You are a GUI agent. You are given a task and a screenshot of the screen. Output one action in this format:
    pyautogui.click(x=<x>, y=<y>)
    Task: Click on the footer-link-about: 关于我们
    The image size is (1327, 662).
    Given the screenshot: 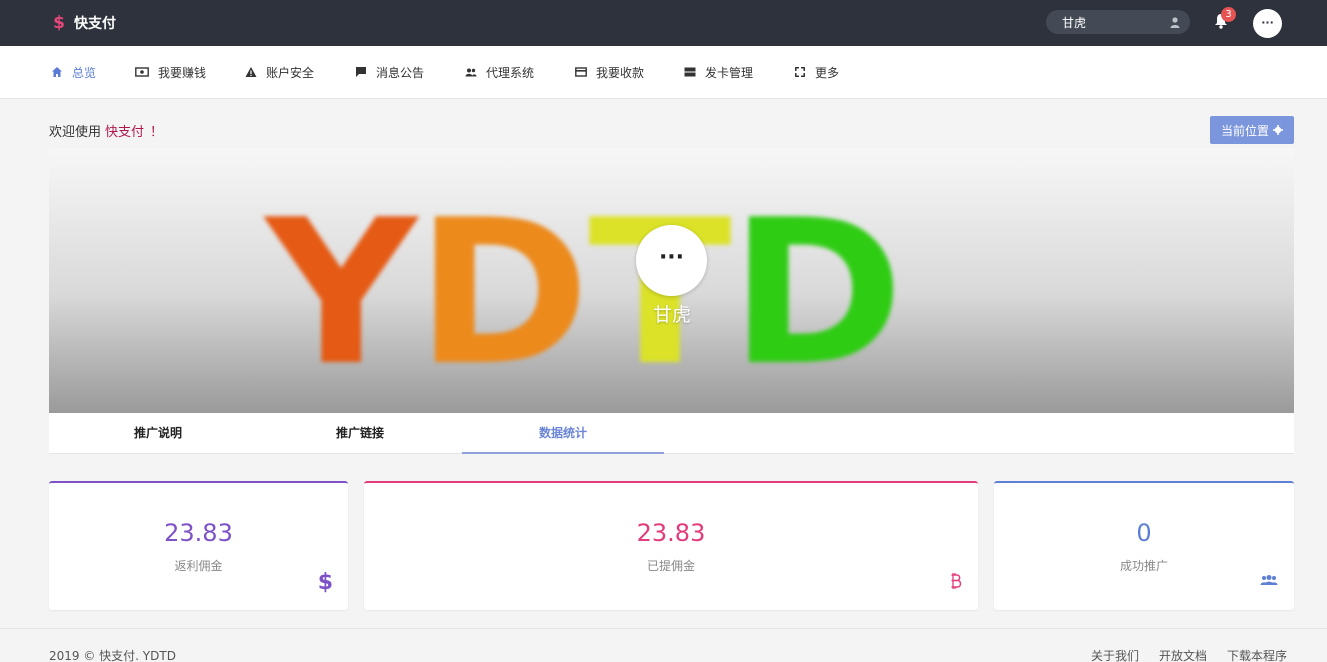 What is the action you would take?
    pyautogui.click(x=1115, y=654)
    